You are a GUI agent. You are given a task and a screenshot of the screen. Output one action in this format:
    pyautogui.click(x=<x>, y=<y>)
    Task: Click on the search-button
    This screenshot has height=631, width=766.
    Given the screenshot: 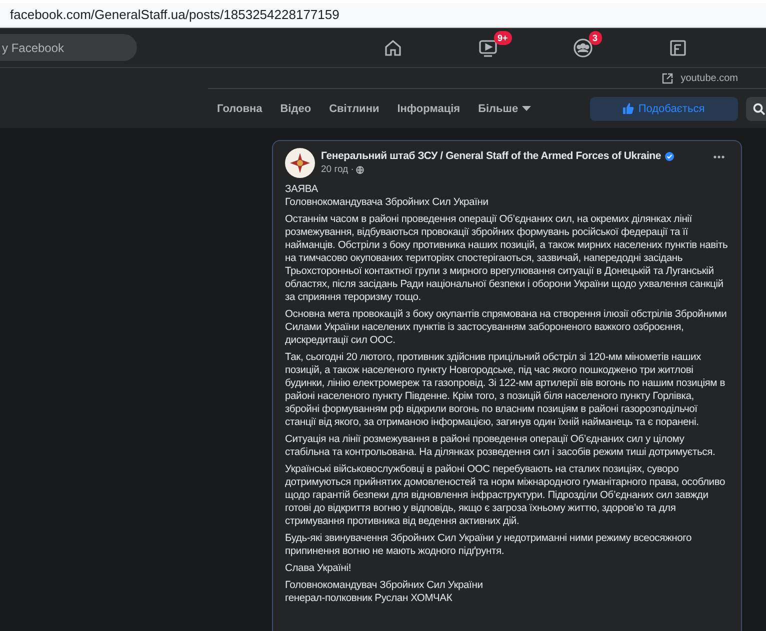 What is the action you would take?
    pyautogui.click(x=756, y=108)
    